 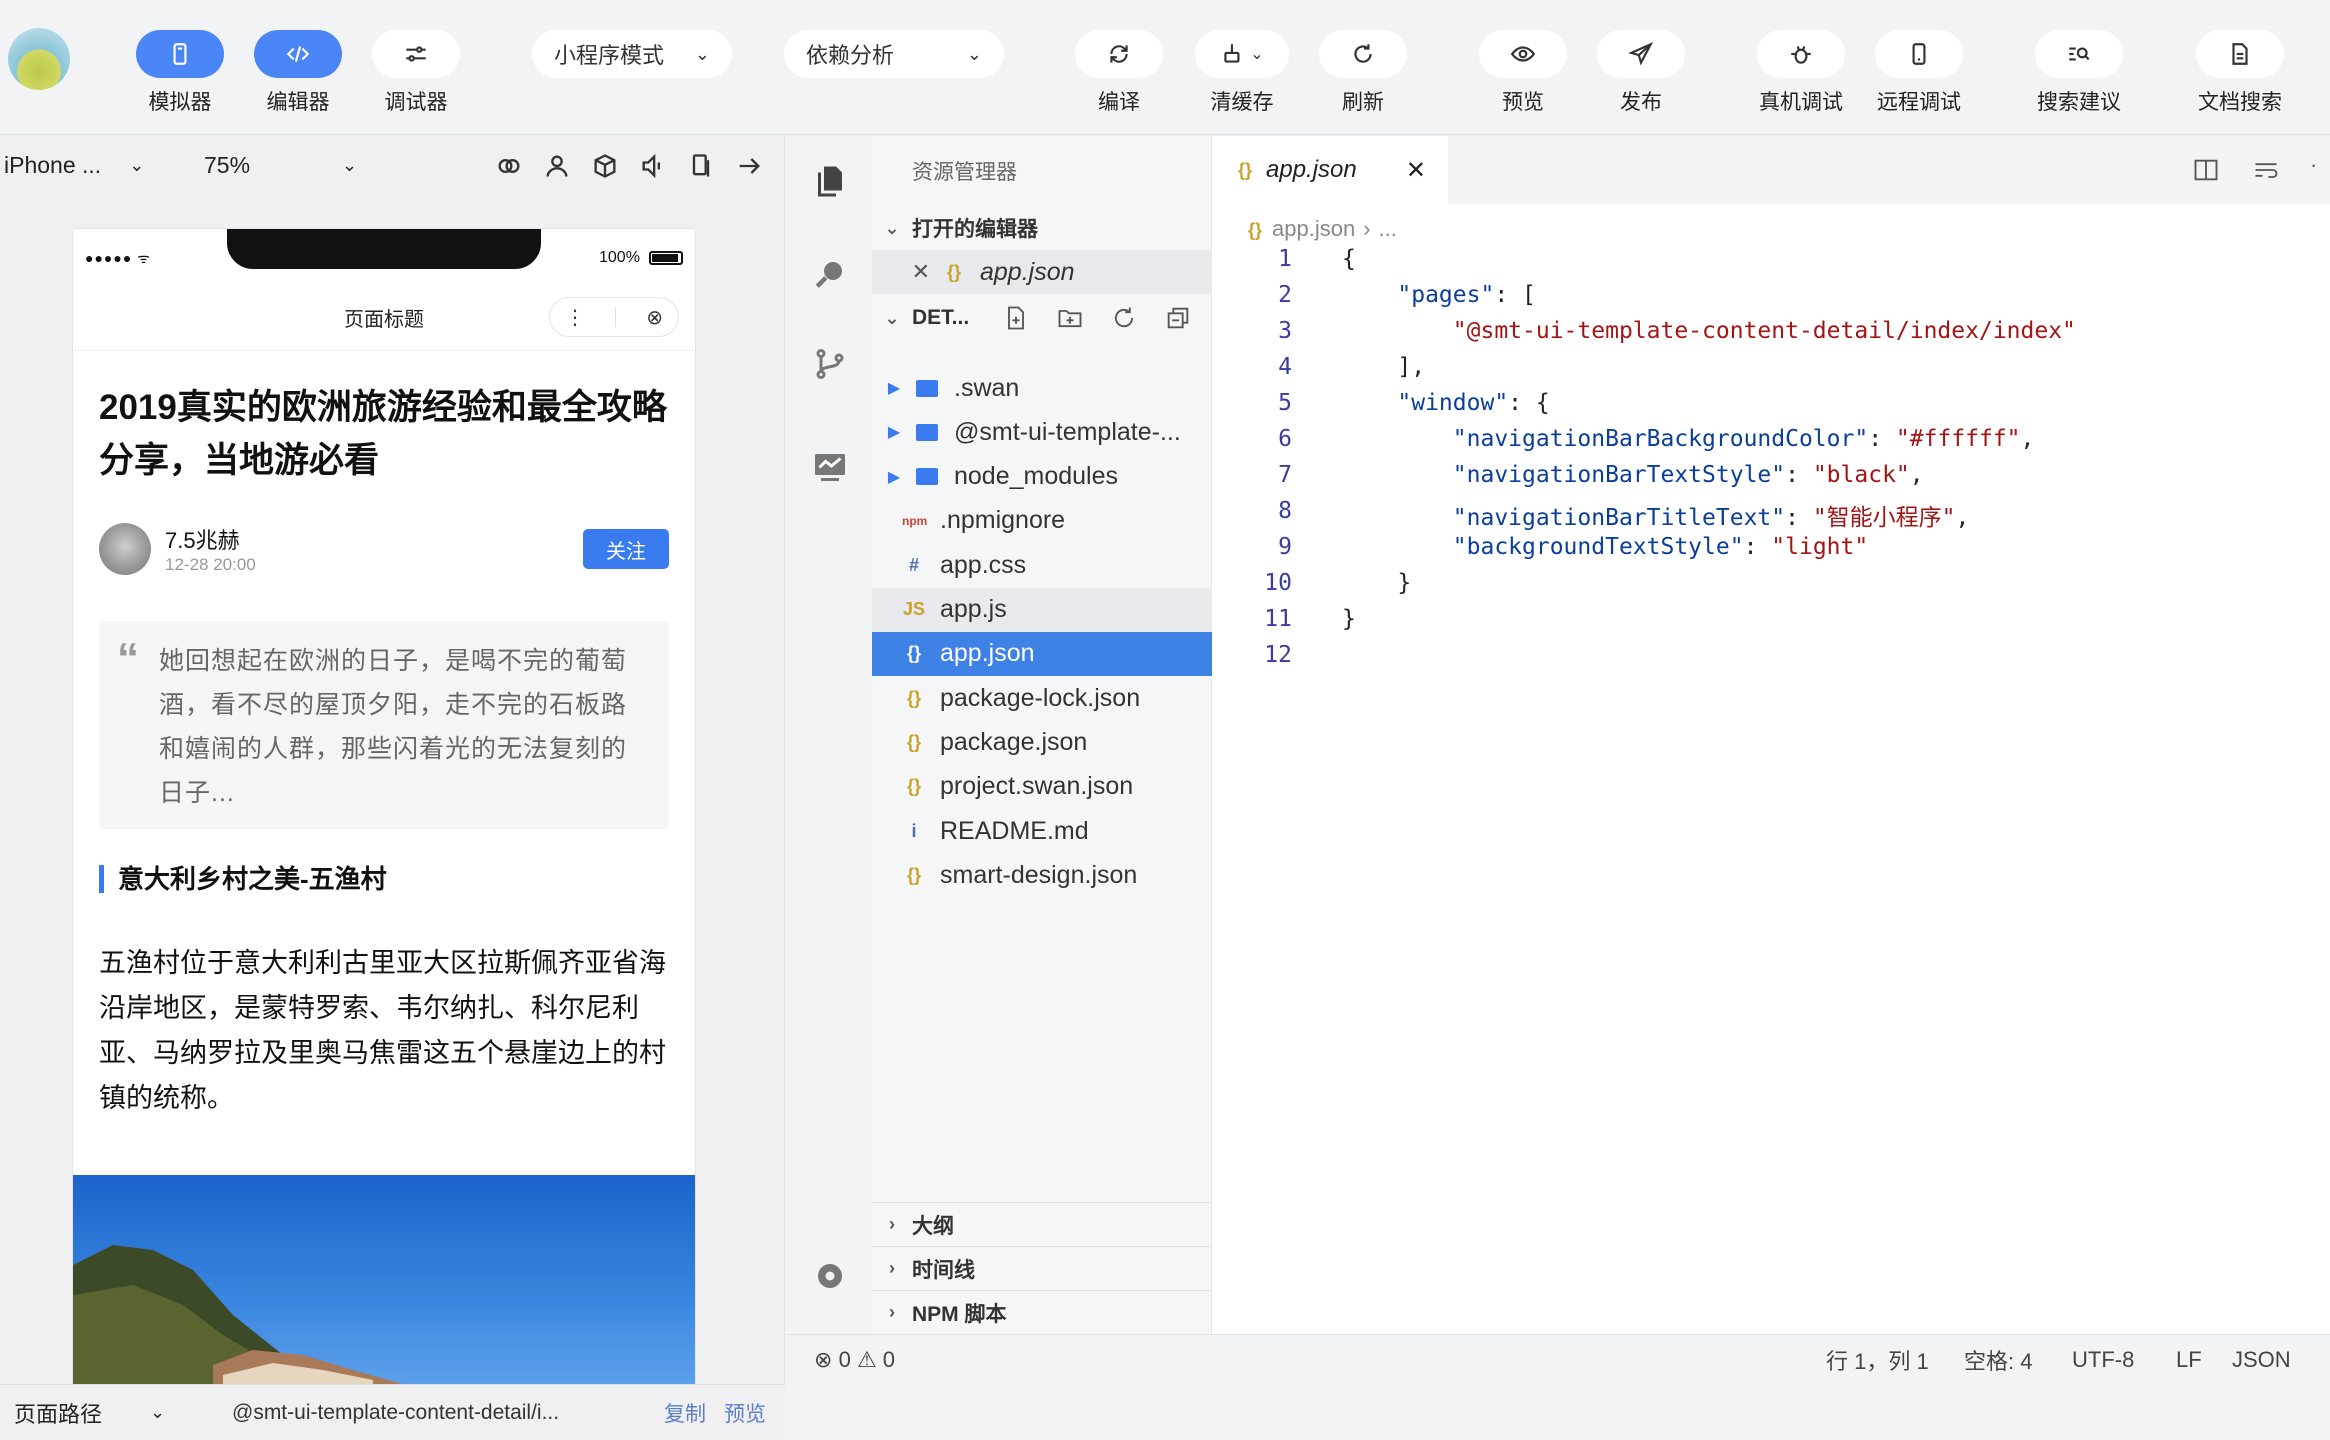 I want to click on refresh-icon, so click(x=1124, y=318).